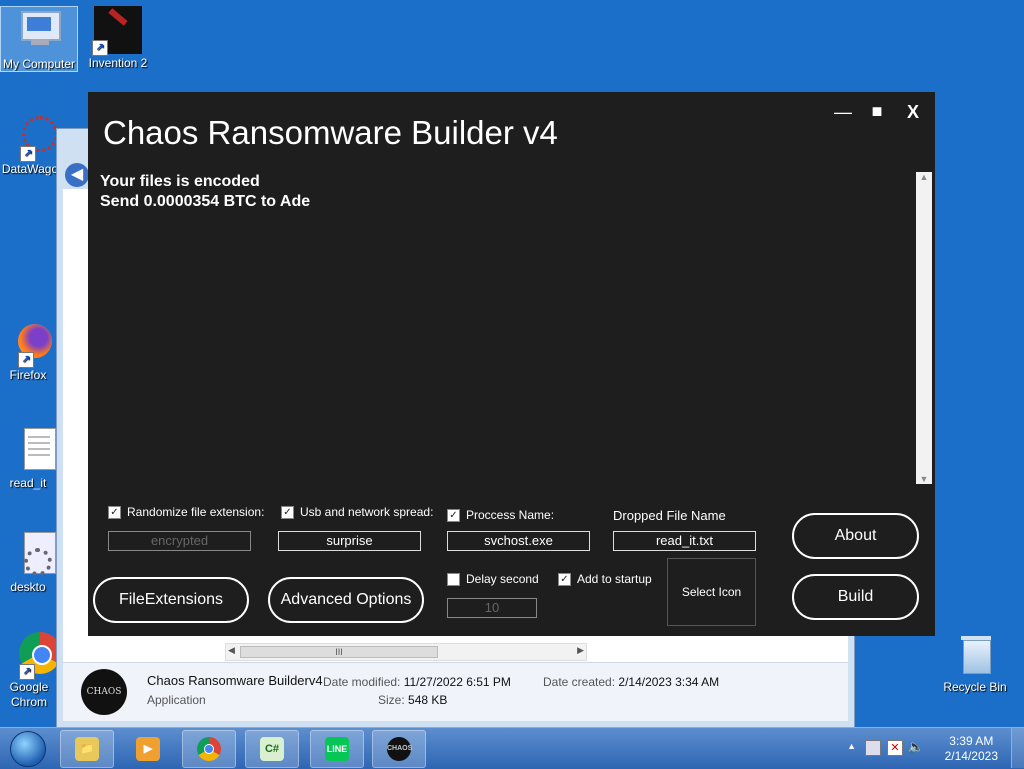 This screenshot has width=1024, height=769. Describe the element at coordinates (669, 515) in the screenshot. I see `dropped-file-label: Dropped File Name` at that location.